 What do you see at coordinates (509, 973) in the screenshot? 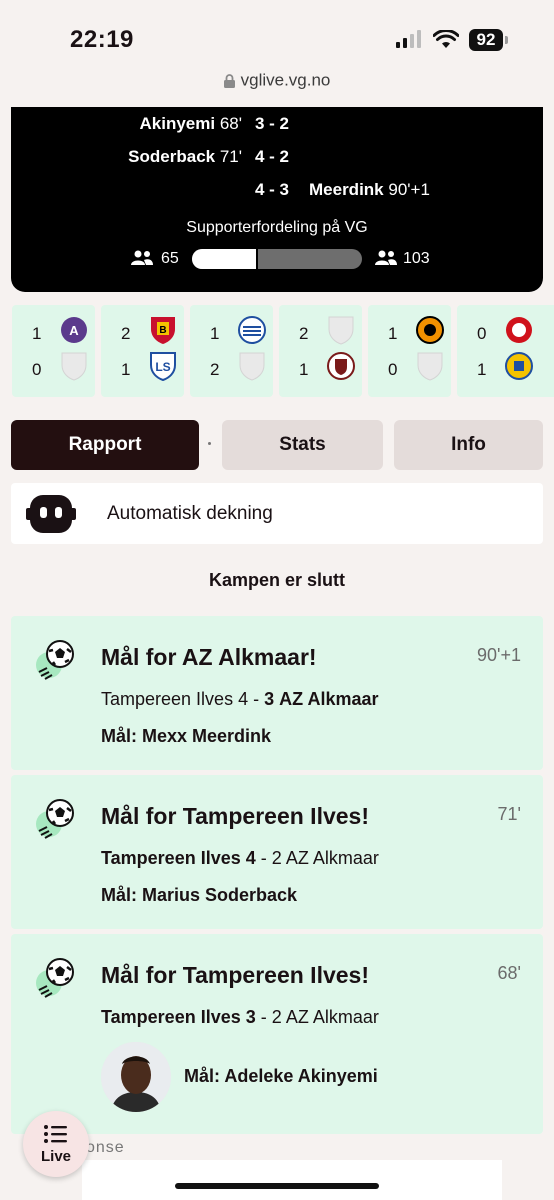
I see `event-minute: 68'` at bounding box center [509, 973].